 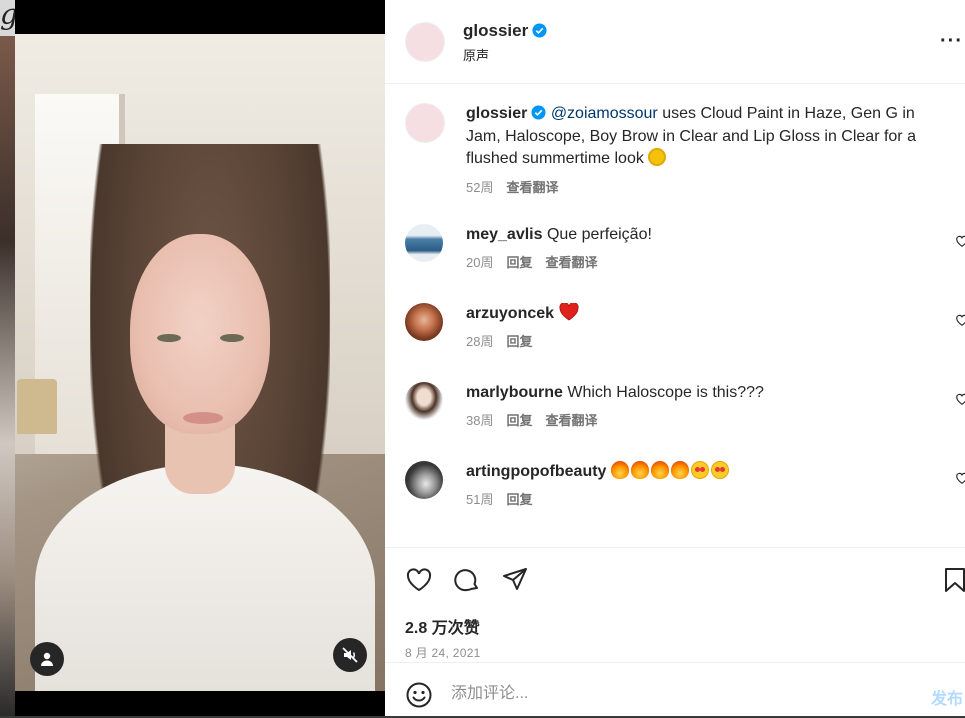 What do you see at coordinates (419, 695) in the screenshot?
I see `emoji-picker-icon` at bounding box center [419, 695].